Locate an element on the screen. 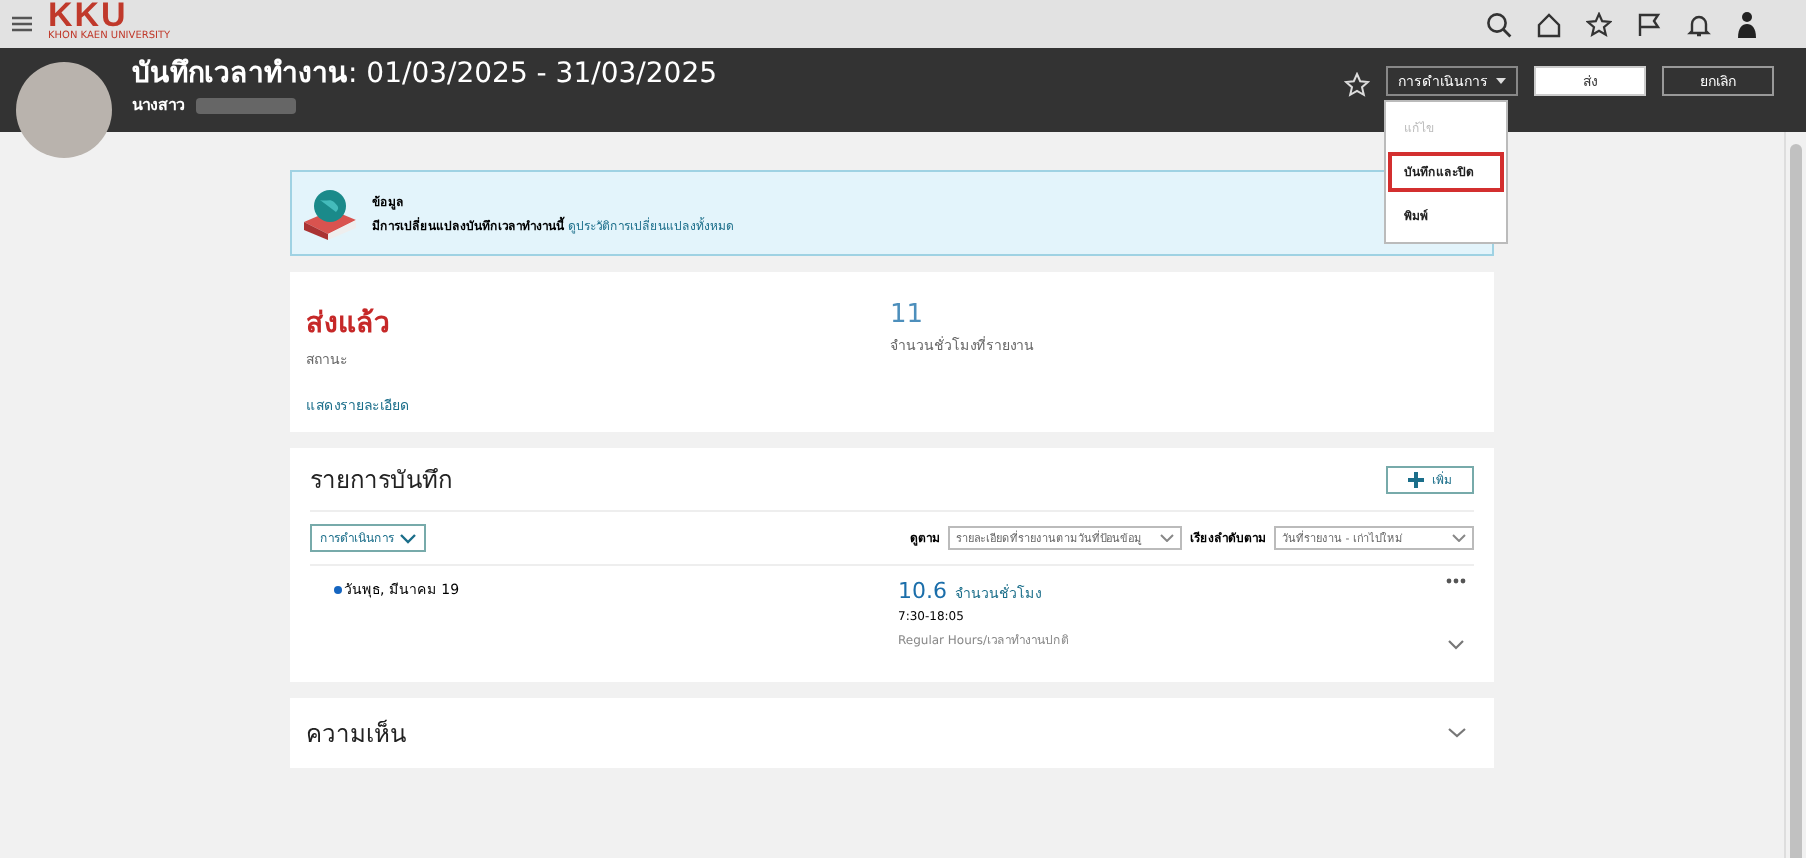  status-value: ส่งแล้ว is located at coordinates (349, 325).